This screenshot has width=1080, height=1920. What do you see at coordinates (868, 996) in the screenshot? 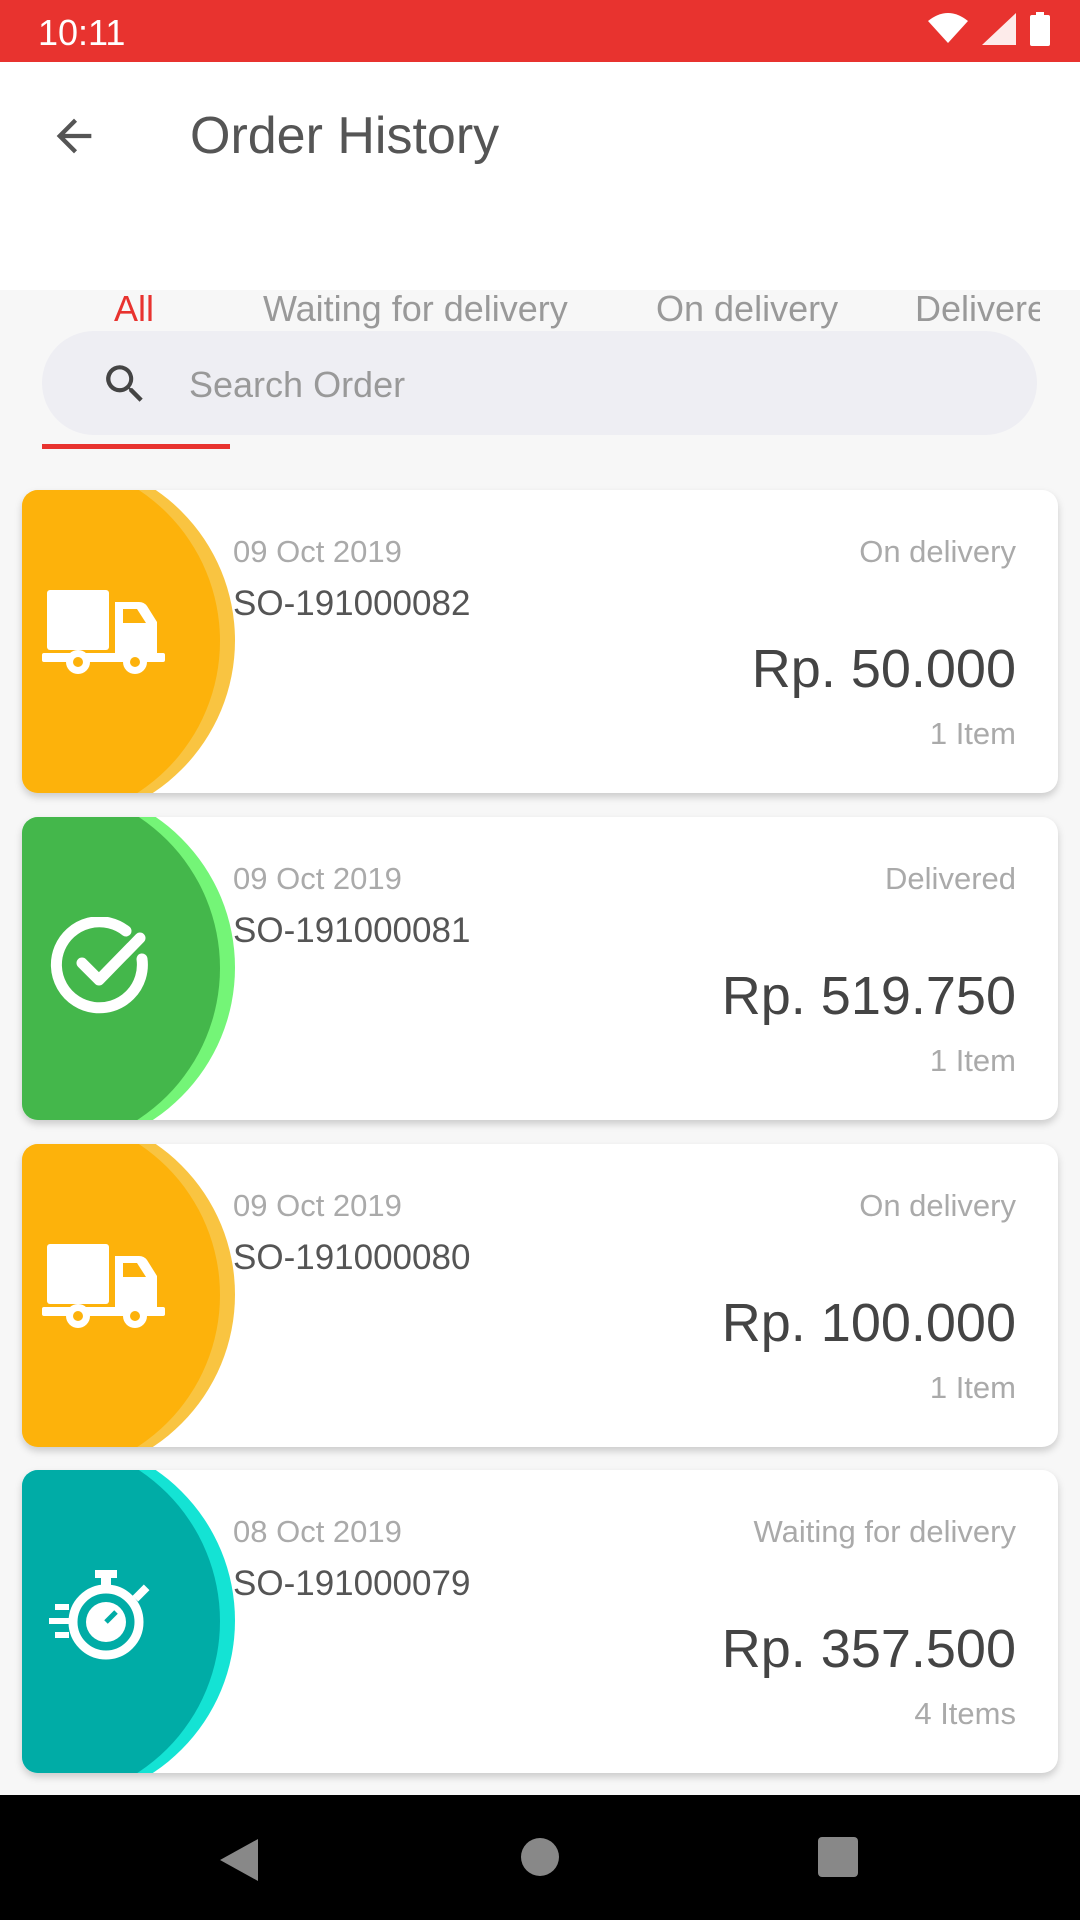
I see `order-price: Rp. 519.750` at bounding box center [868, 996].